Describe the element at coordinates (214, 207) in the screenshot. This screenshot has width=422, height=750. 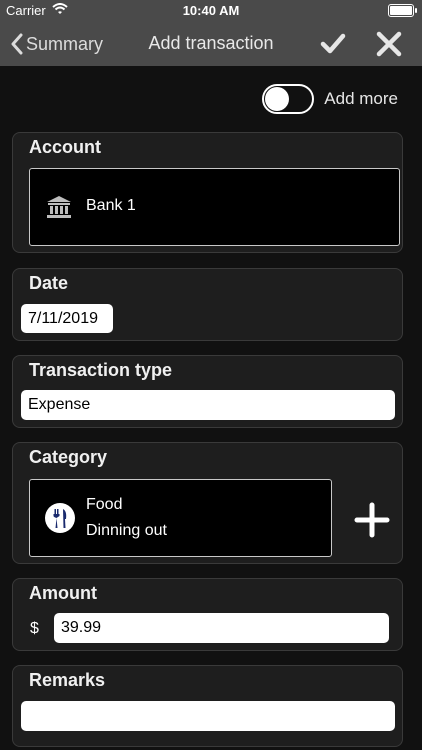
I see `account-selector: Bank 1` at that location.